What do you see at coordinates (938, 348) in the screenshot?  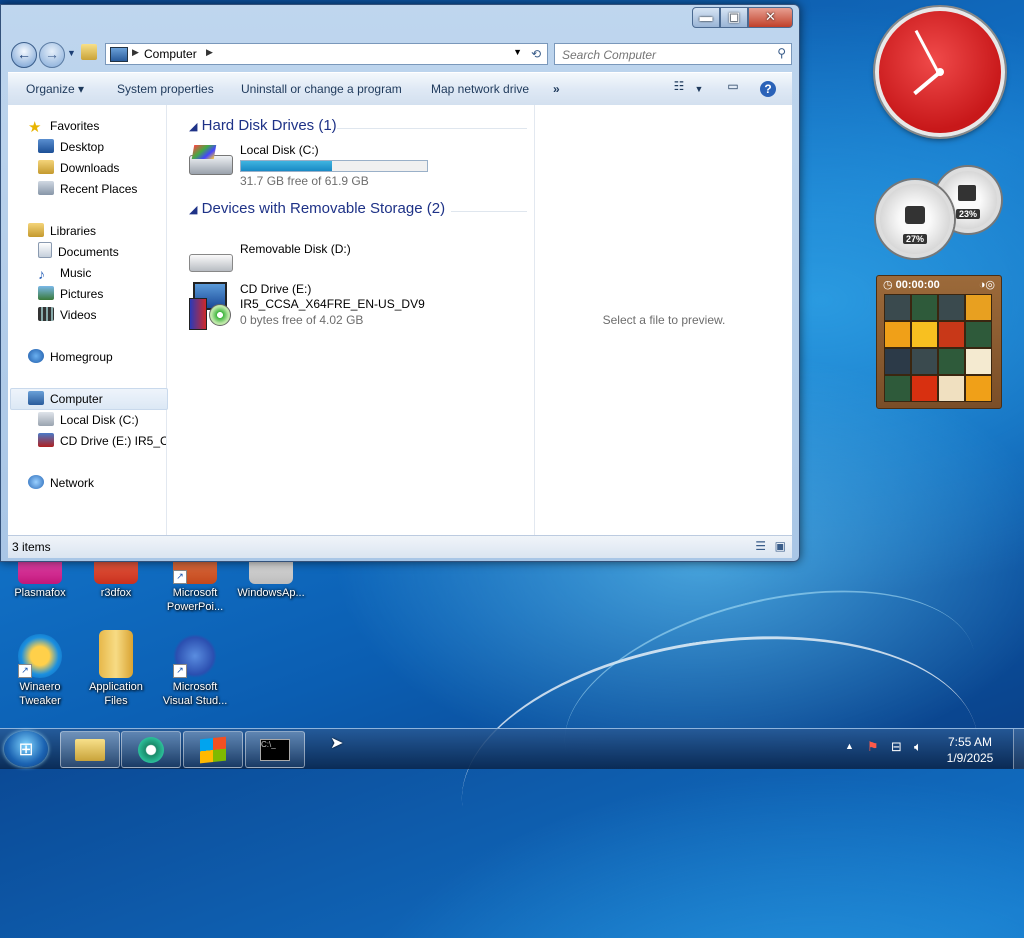 I see `puzzle-tiles` at bounding box center [938, 348].